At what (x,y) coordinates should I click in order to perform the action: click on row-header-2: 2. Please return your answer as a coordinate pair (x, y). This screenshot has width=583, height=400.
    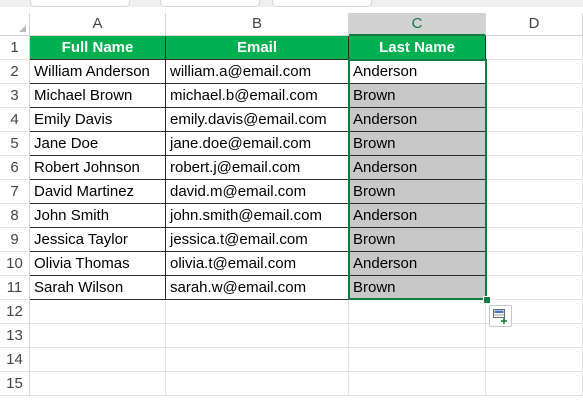
    Looking at the image, I should click on (15, 72).